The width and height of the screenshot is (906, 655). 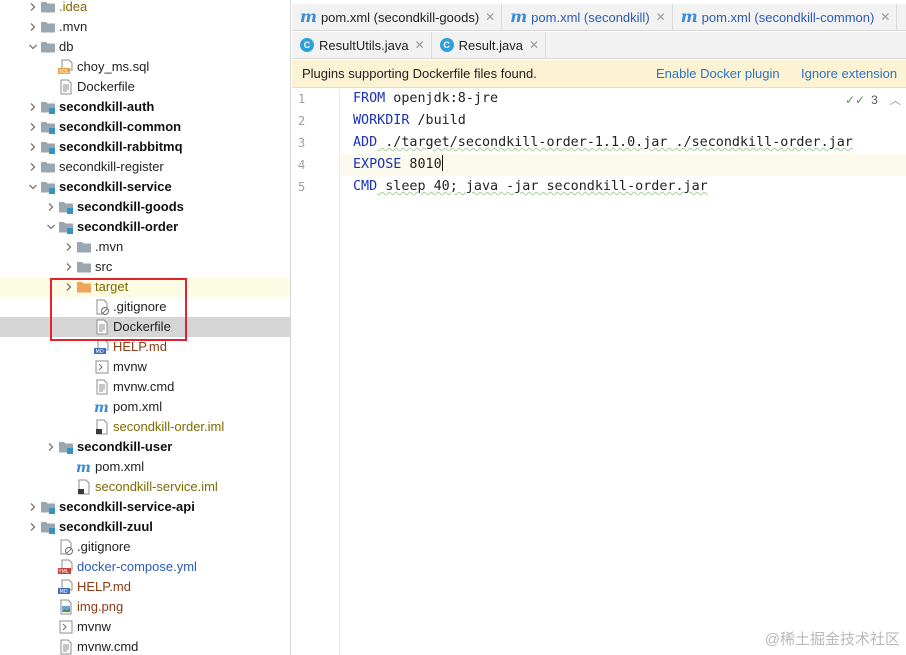 I want to click on line-number: 3, so click(x=302, y=143).